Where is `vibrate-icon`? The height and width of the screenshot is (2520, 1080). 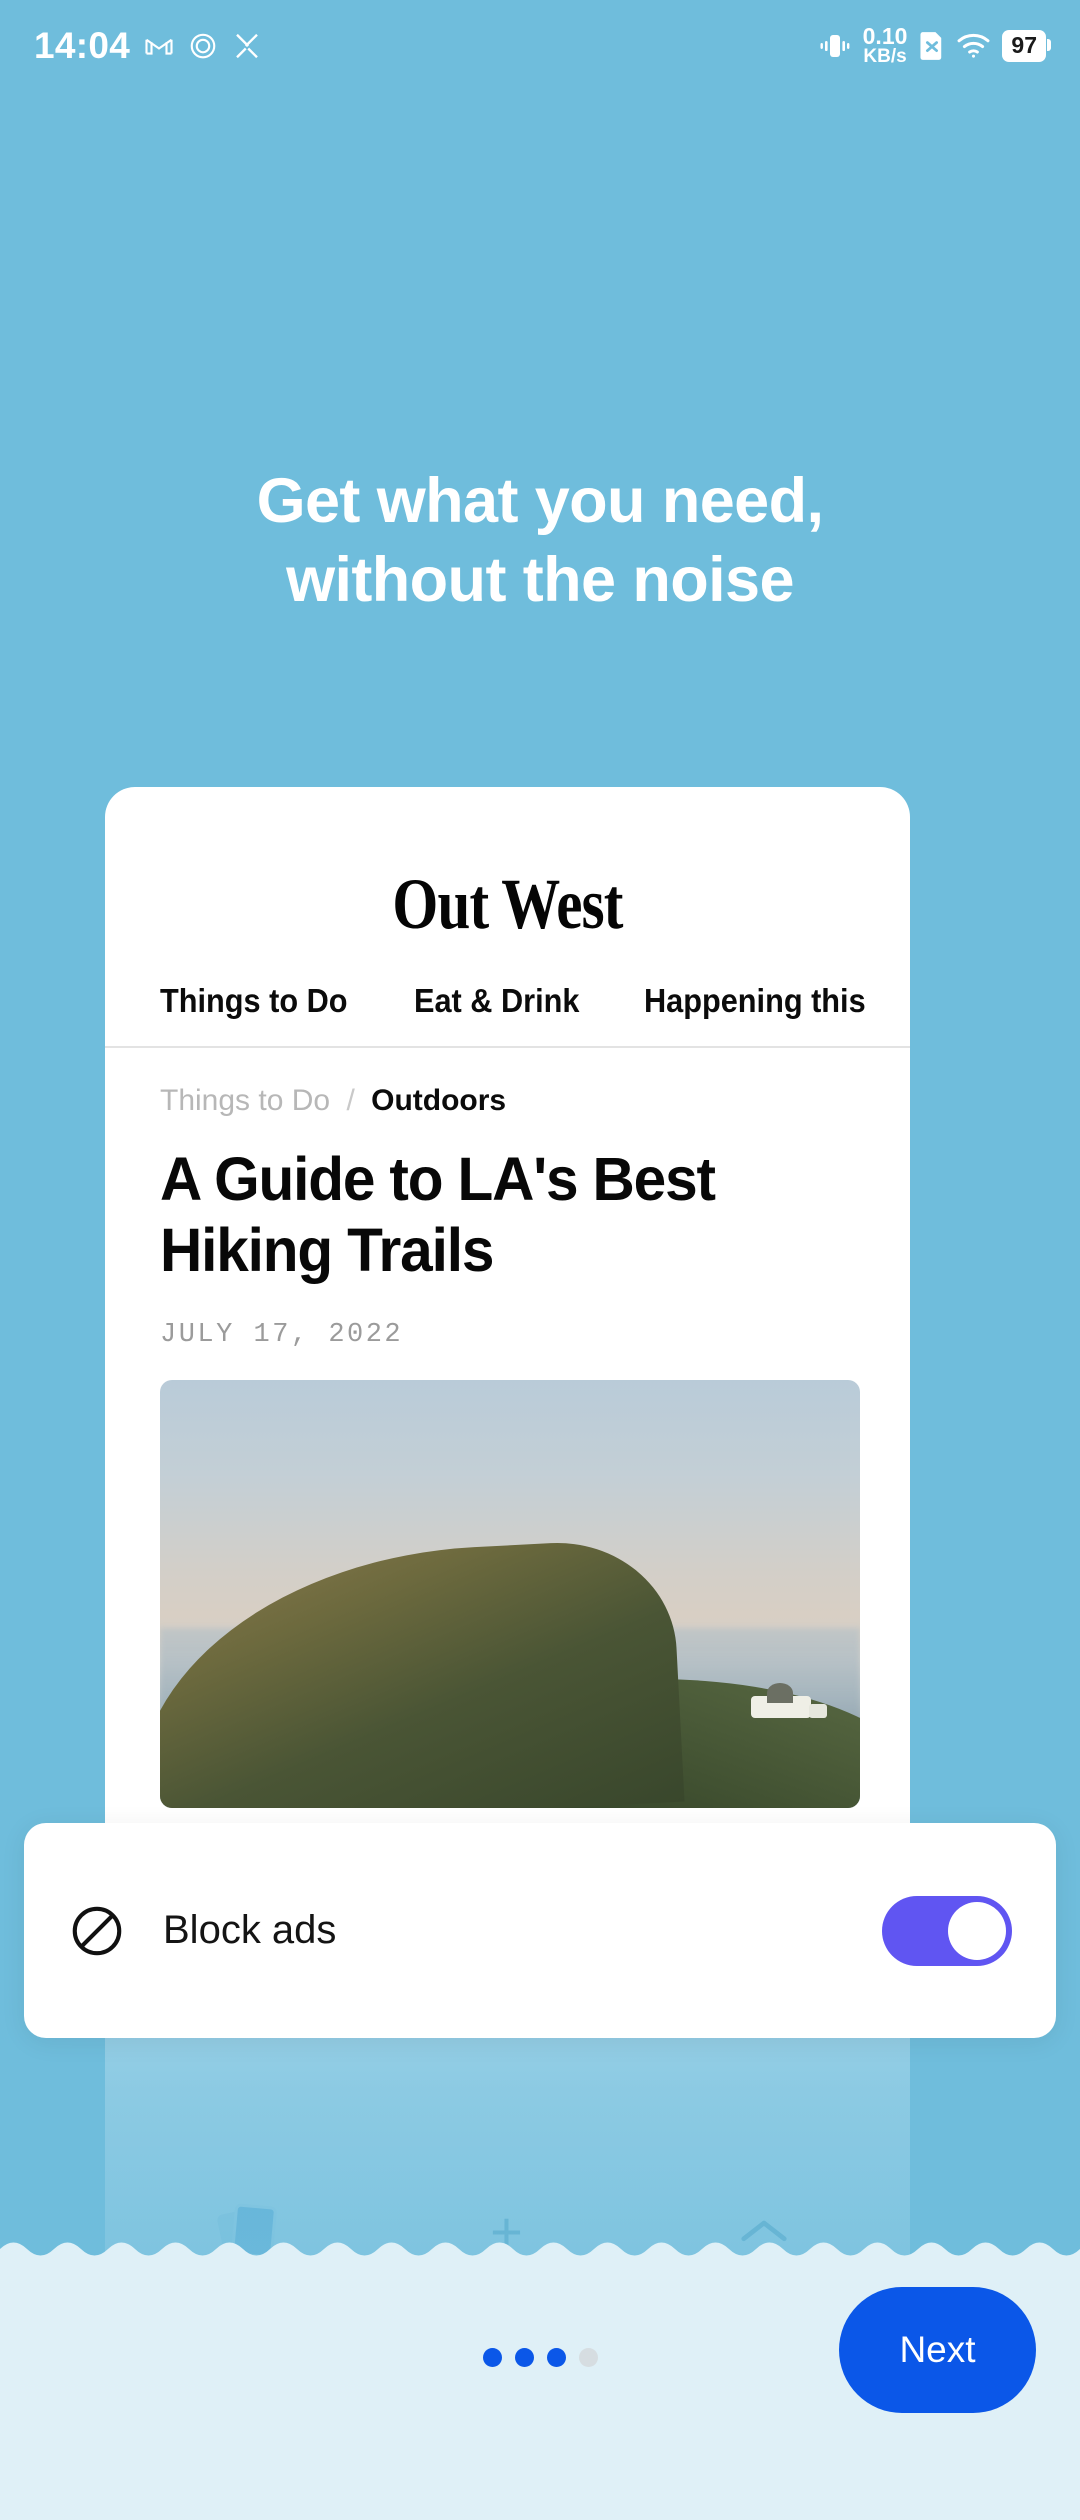
vibrate-icon is located at coordinates (835, 46).